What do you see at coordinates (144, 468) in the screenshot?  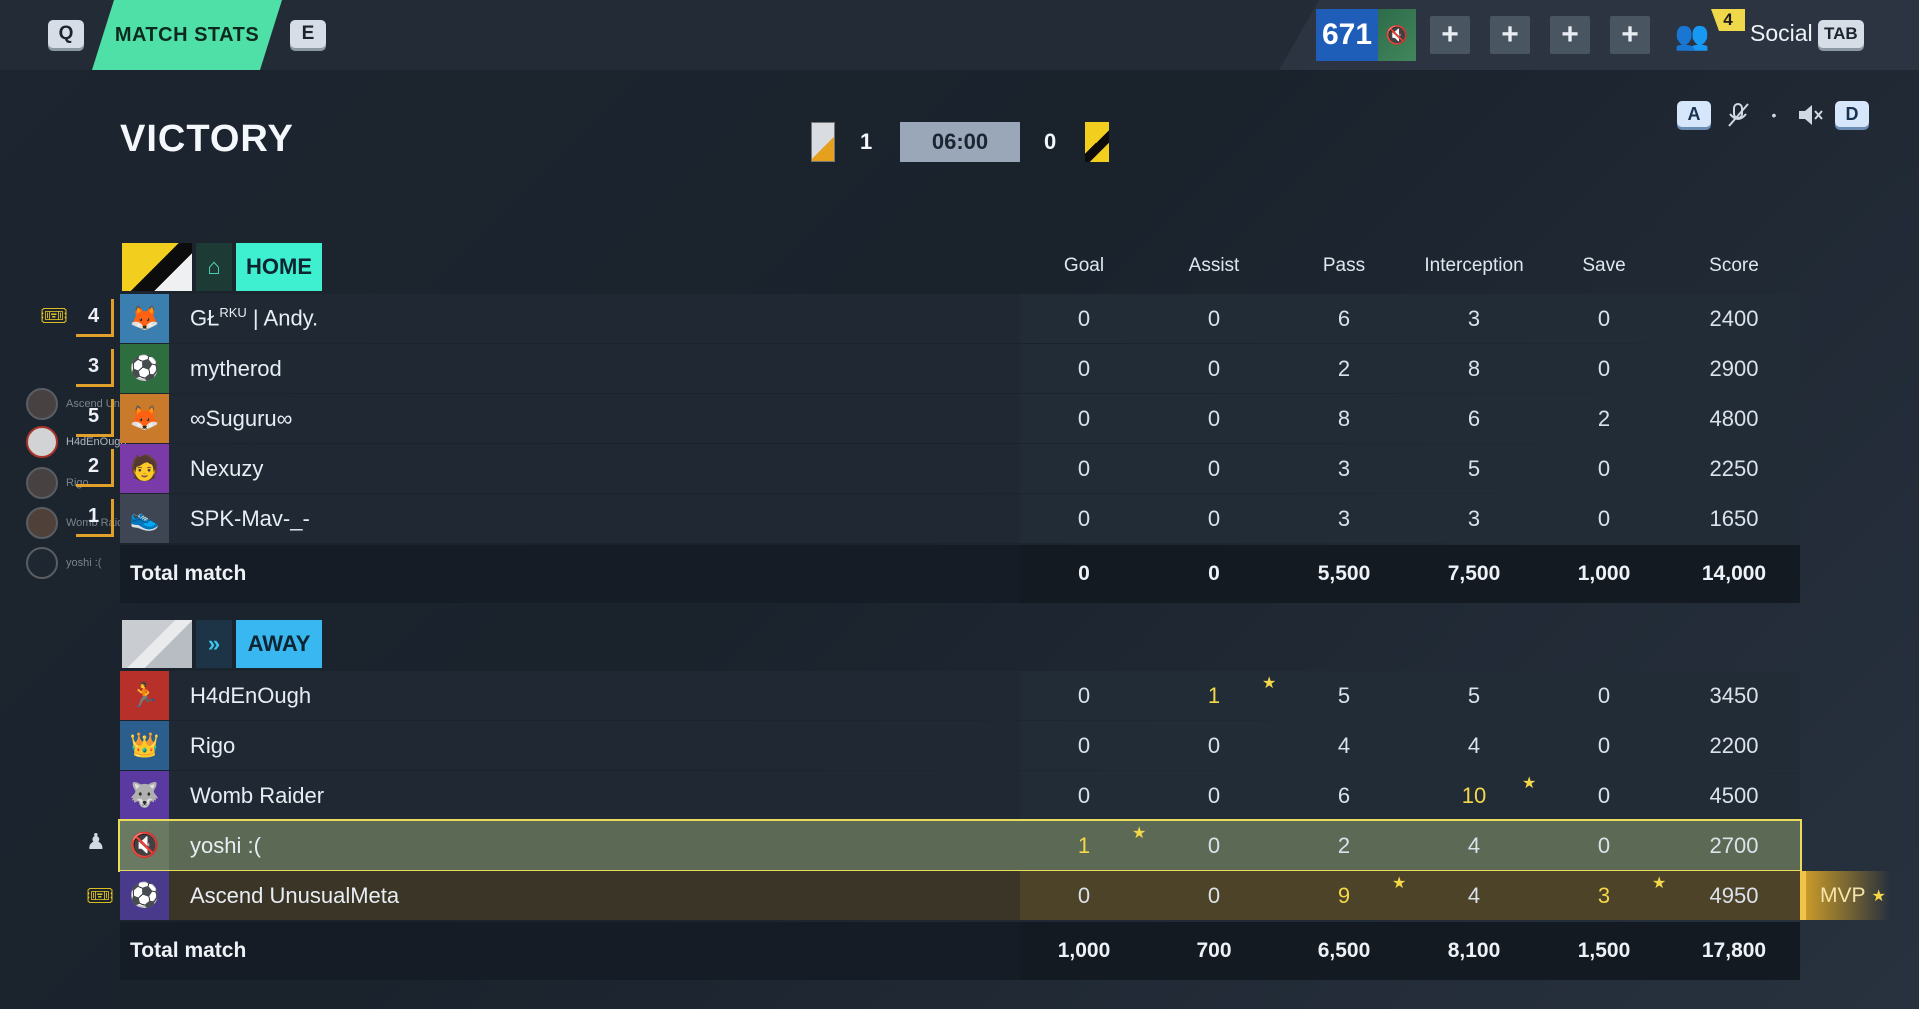 I see `avatar: 🧑` at bounding box center [144, 468].